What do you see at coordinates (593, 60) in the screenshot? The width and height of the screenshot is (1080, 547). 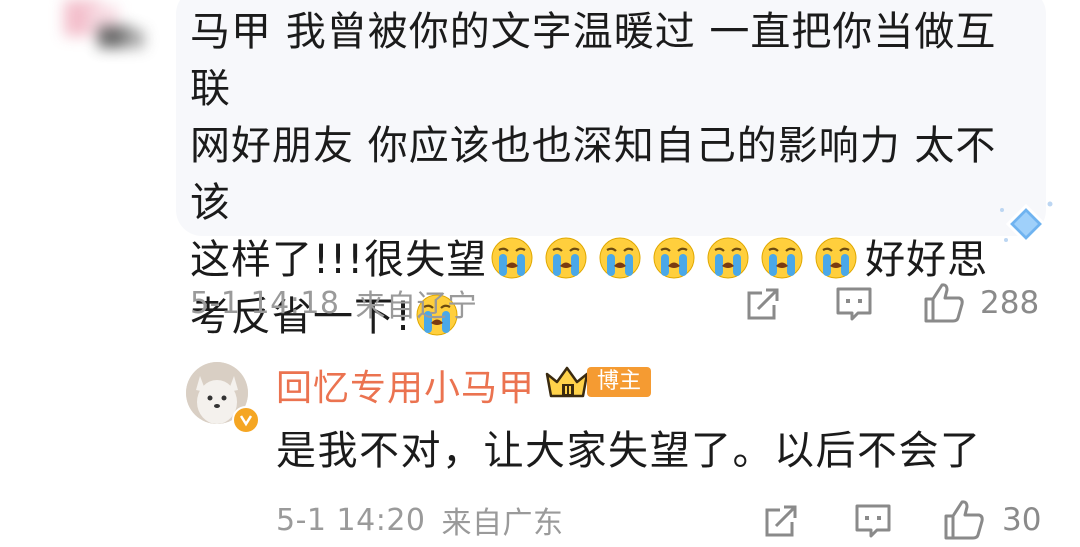 I see `comment-line-1: 马甲 我曾被你的文字温暖过 一直把你当做互联` at bounding box center [593, 60].